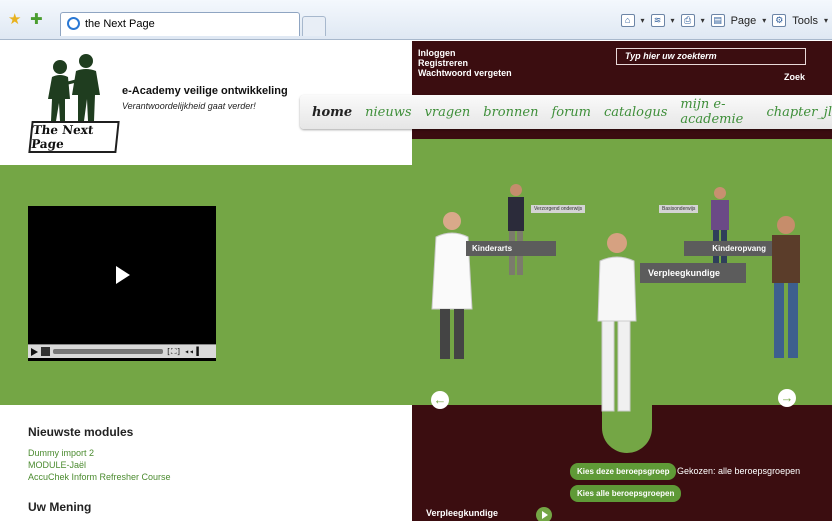 Image resolution: width=832 pixels, height=521 pixels. I want to click on search-input: Typ hier uw zoekterm, so click(711, 56).